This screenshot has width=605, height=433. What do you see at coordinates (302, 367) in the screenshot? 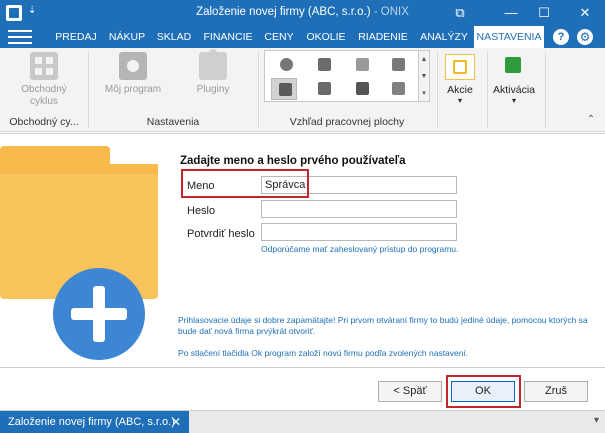
I see `footer-separator` at bounding box center [302, 367].